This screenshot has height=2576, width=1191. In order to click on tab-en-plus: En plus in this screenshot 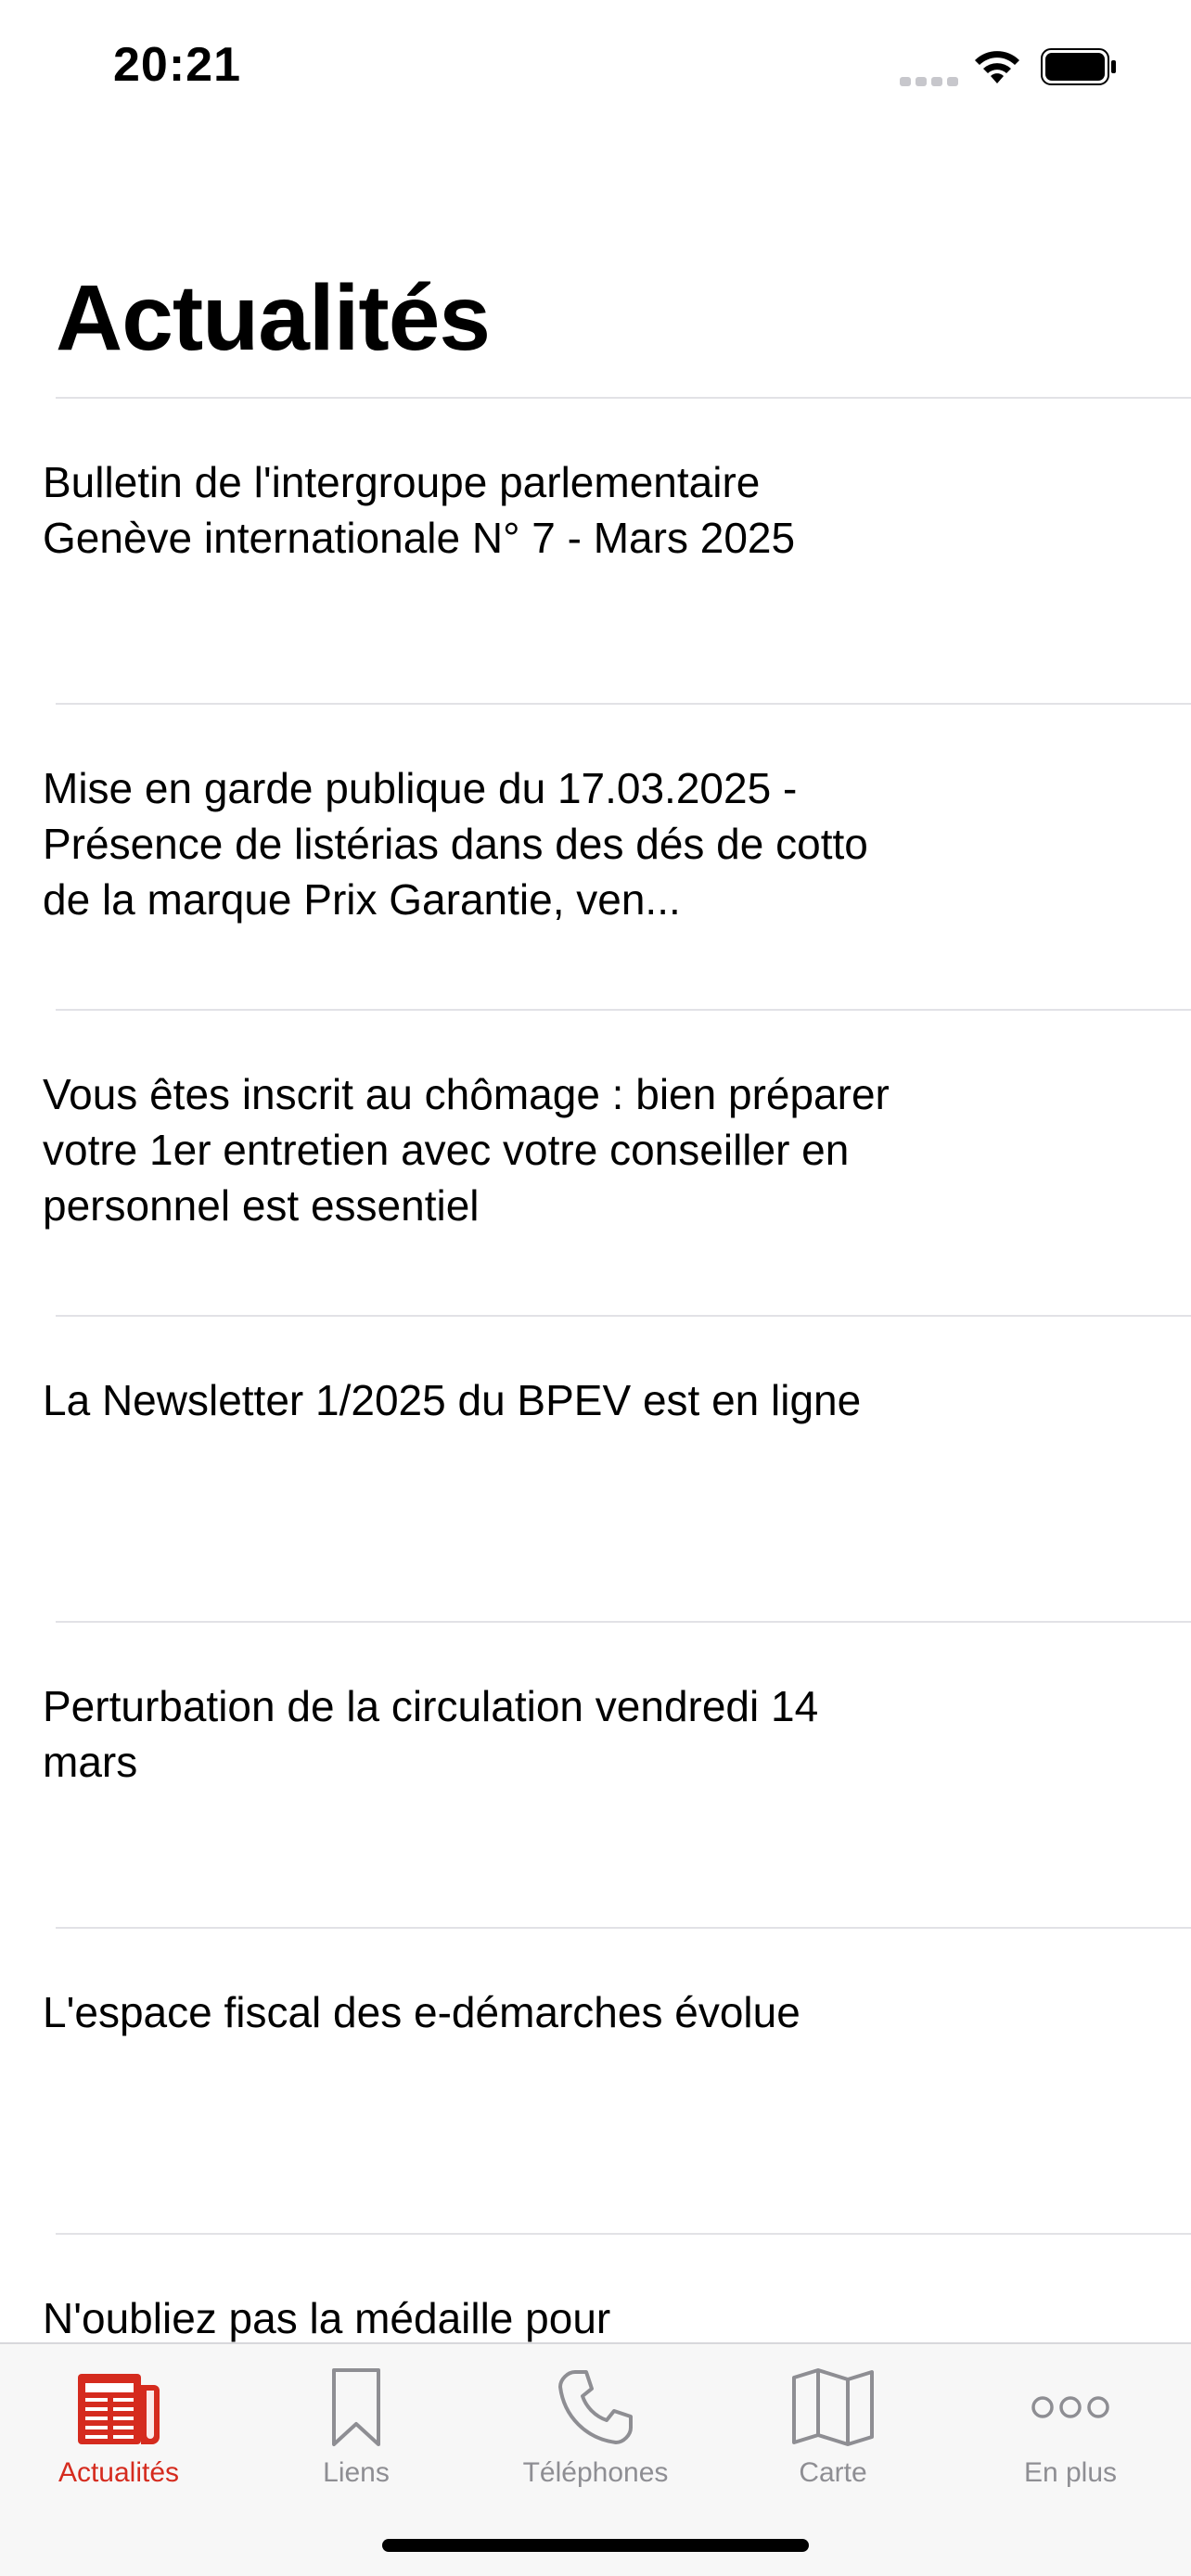, I will do `click(1070, 2433)`.